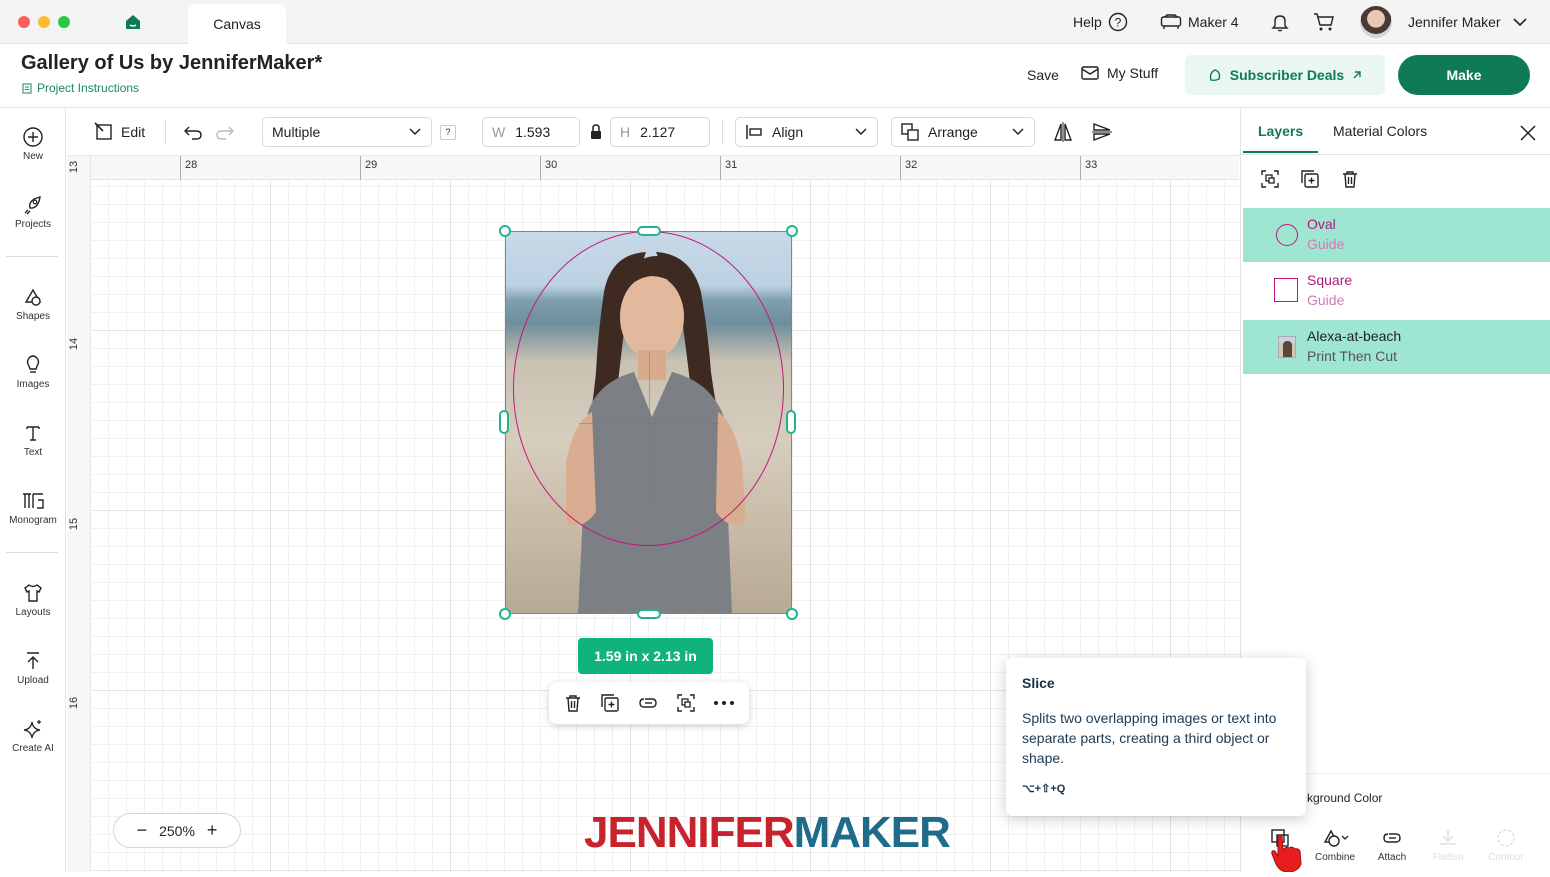 The image size is (1550, 877). What do you see at coordinates (33, 508) in the screenshot?
I see `sidebar-item-monogram: Monogram` at bounding box center [33, 508].